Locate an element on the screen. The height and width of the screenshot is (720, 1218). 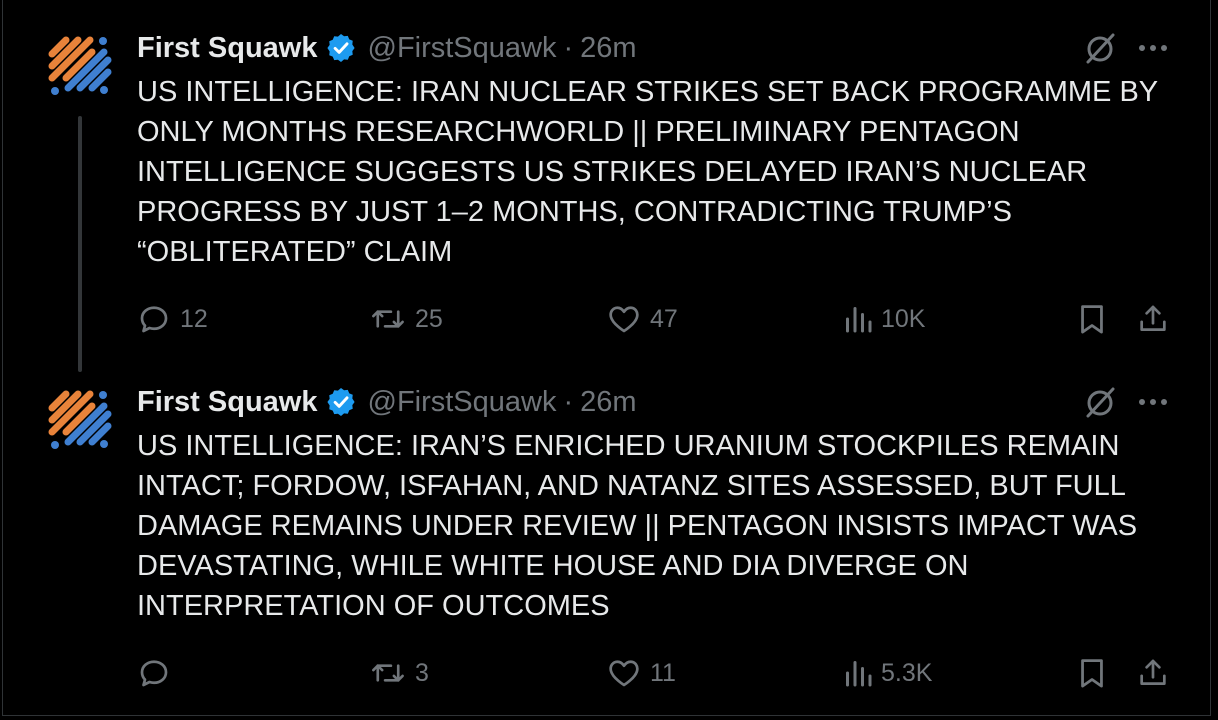
retweet-count: 3 is located at coordinates (422, 672).